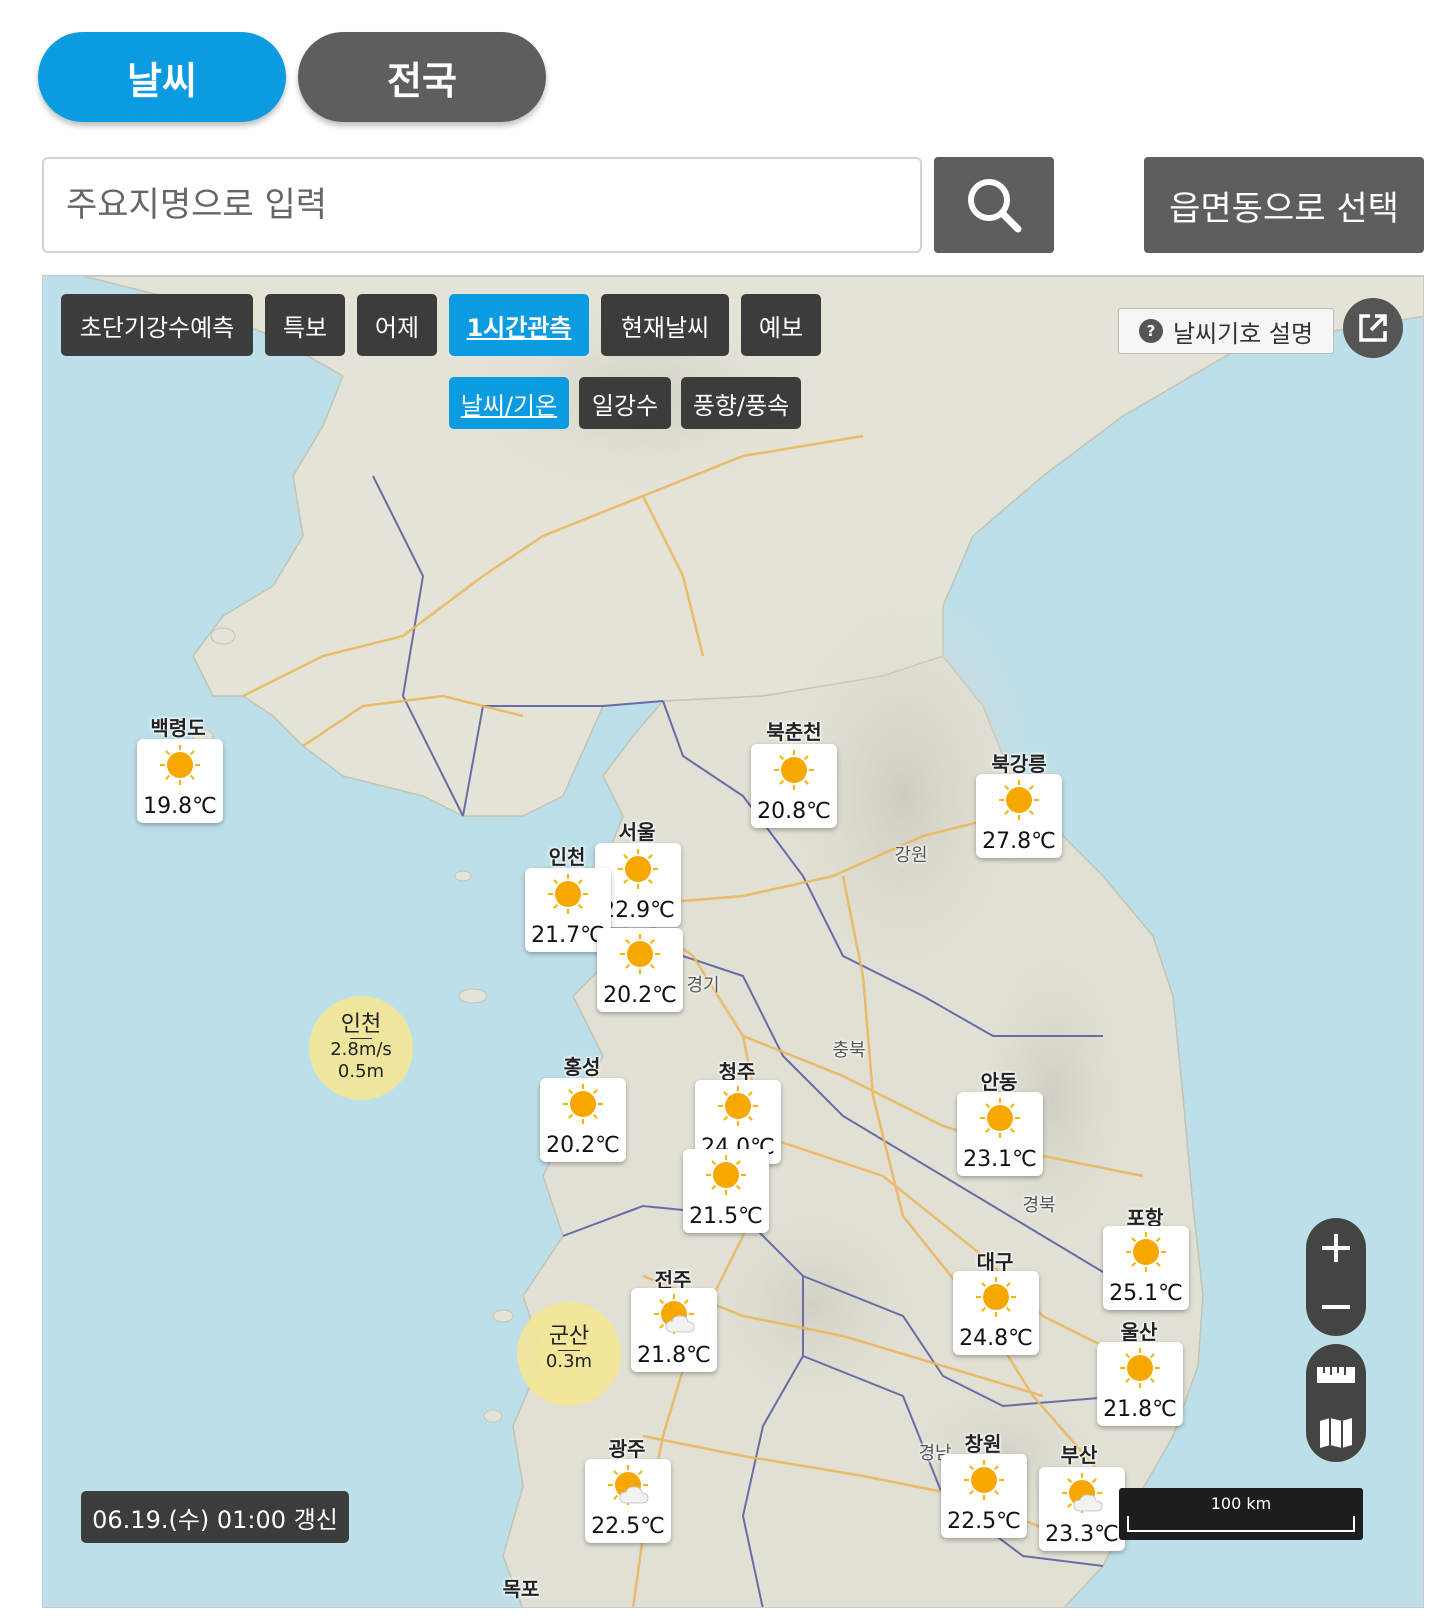 The height and width of the screenshot is (1624, 1436). I want to click on ruler-icon, so click(1336, 1374).